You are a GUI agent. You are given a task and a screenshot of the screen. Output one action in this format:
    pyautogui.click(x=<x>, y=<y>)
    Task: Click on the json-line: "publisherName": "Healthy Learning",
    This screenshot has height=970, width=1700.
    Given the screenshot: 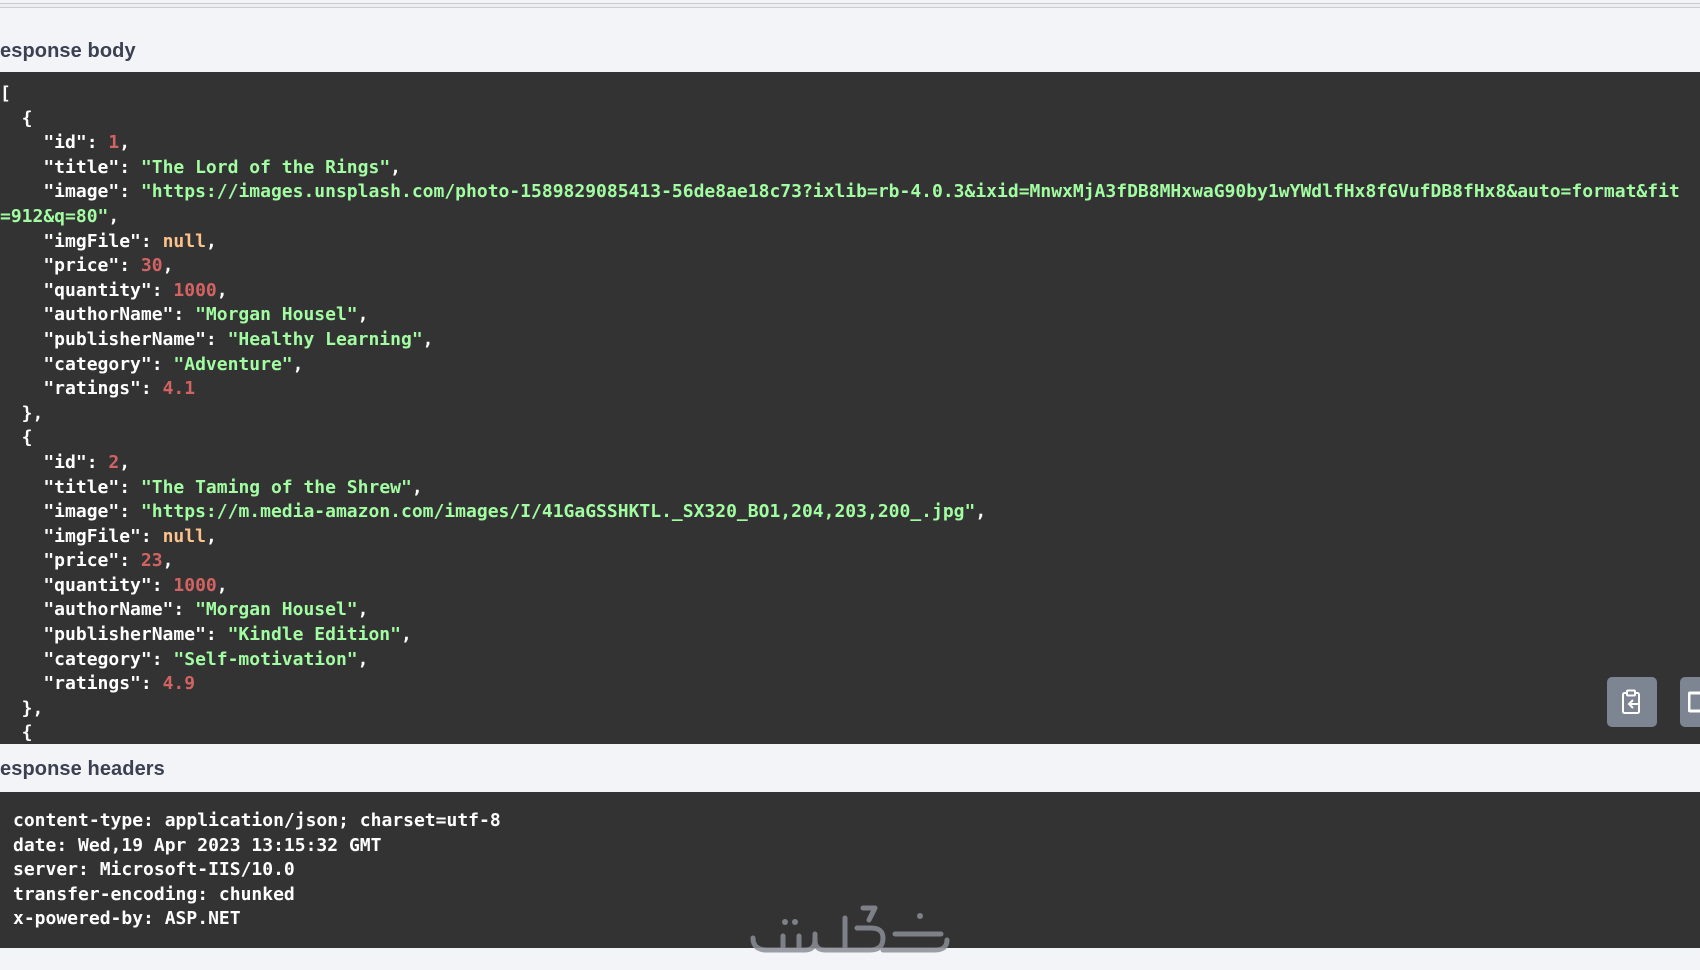 What is the action you would take?
    pyautogui.click(x=840, y=340)
    